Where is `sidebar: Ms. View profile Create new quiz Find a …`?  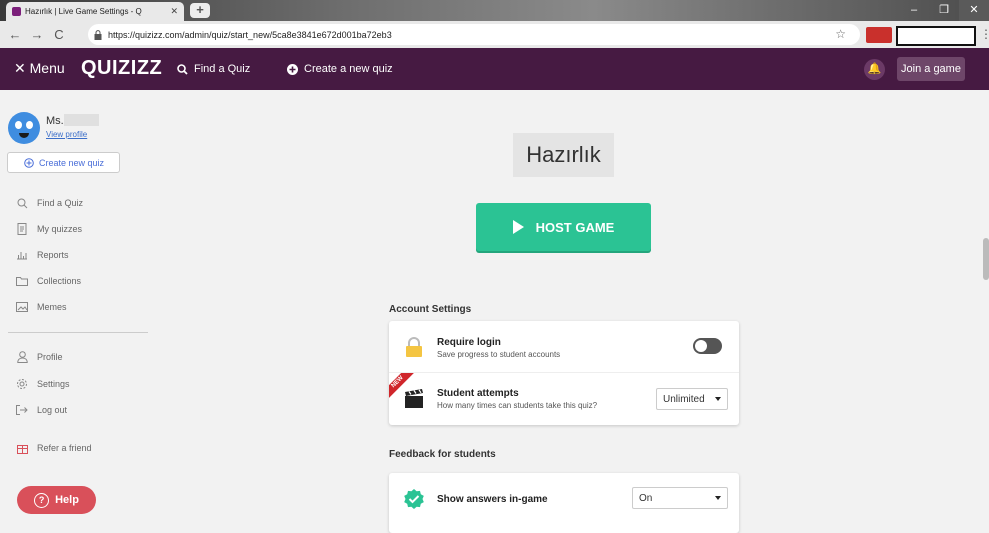 sidebar: Ms. View profile Create new quiz Find a … is located at coordinates (80, 309).